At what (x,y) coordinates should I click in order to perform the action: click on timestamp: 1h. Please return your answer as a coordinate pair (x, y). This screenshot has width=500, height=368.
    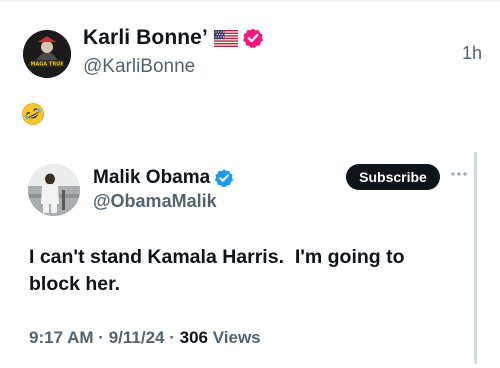
    Looking at the image, I should click on (472, 53).